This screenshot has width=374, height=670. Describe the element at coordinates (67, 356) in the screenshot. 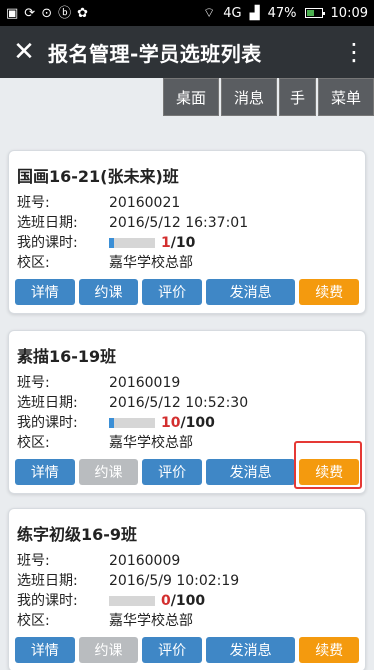

I see `class-title: 素描16-19班` at that location.